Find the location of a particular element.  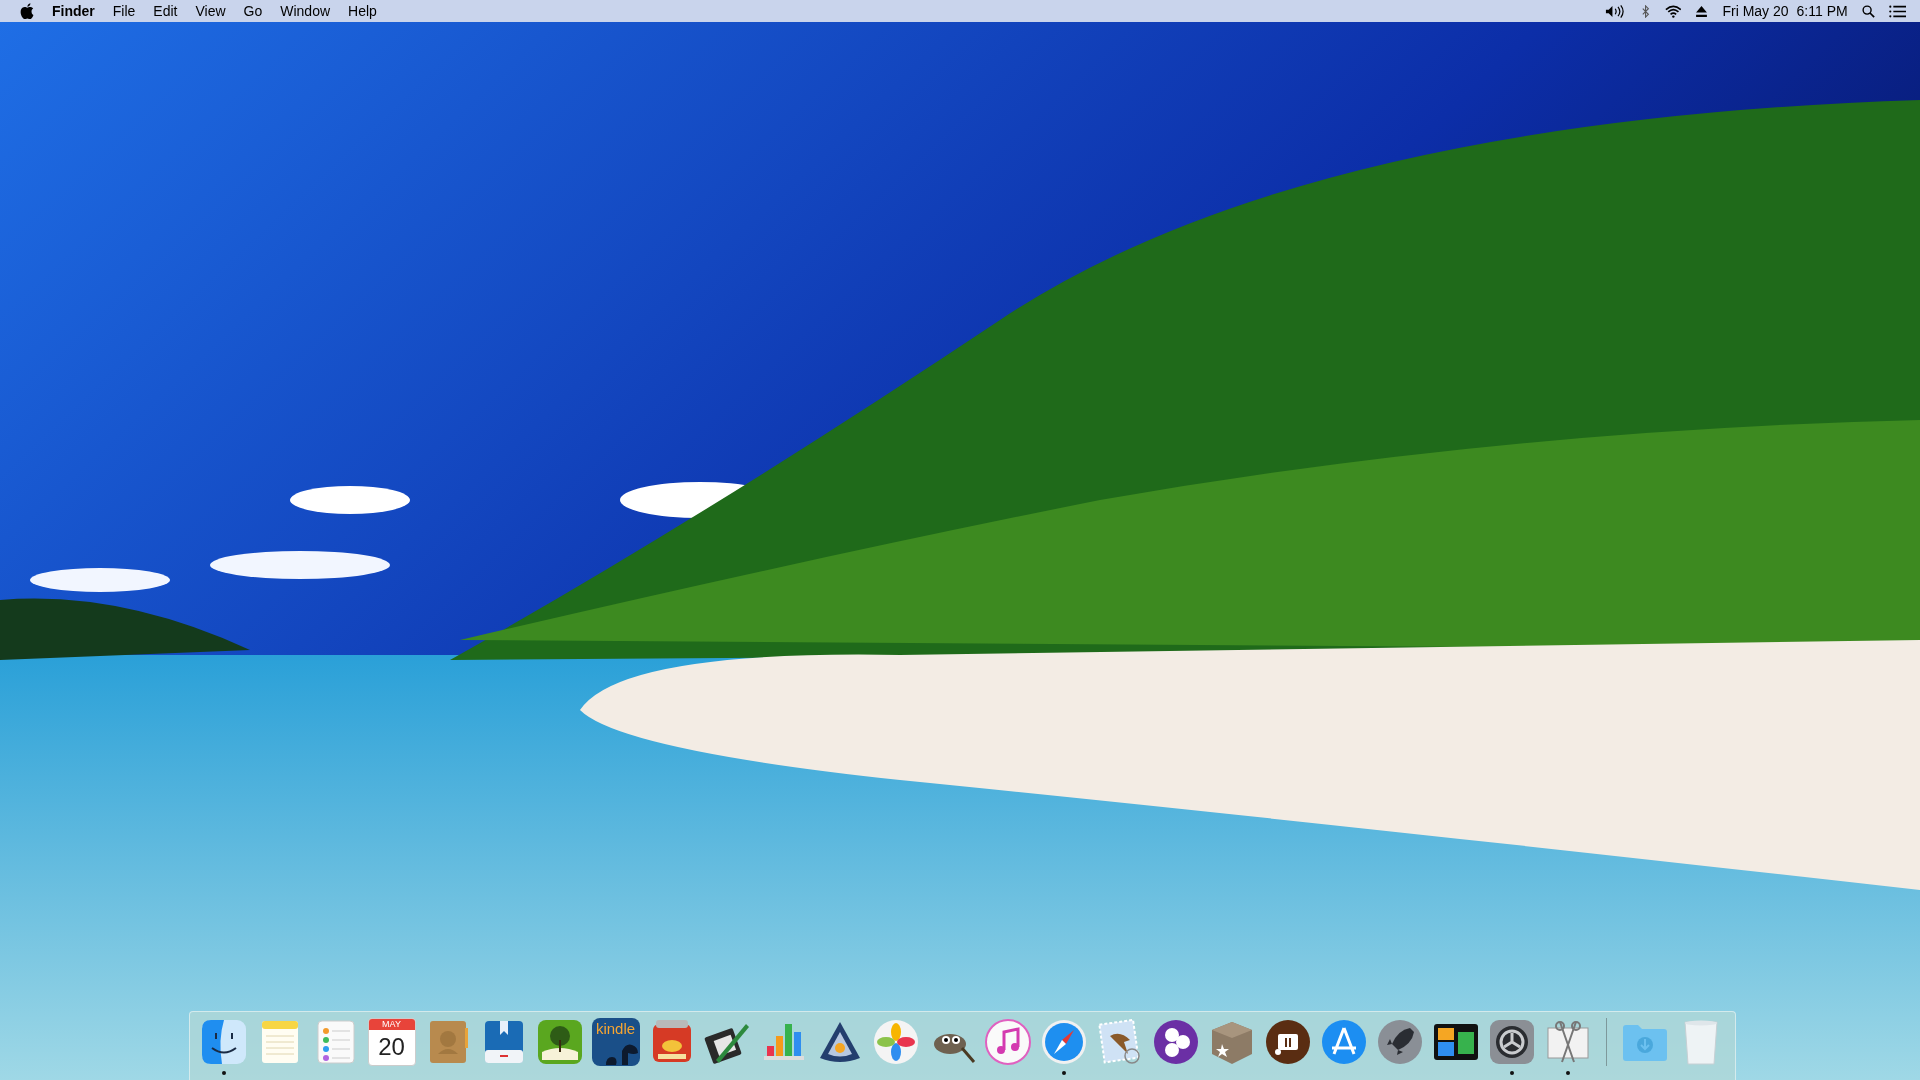

menu-item: Window is located at coordinates (305, 11).